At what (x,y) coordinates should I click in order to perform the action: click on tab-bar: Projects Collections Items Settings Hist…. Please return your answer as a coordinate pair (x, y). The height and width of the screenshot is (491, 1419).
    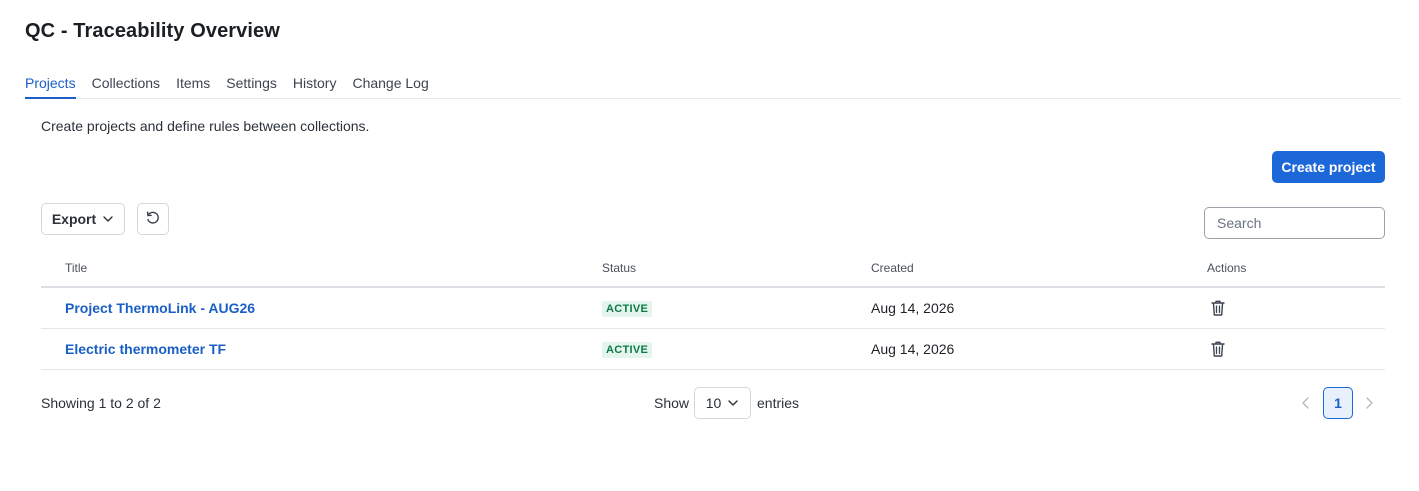
    Looking at the image, I should click on (713, 86).